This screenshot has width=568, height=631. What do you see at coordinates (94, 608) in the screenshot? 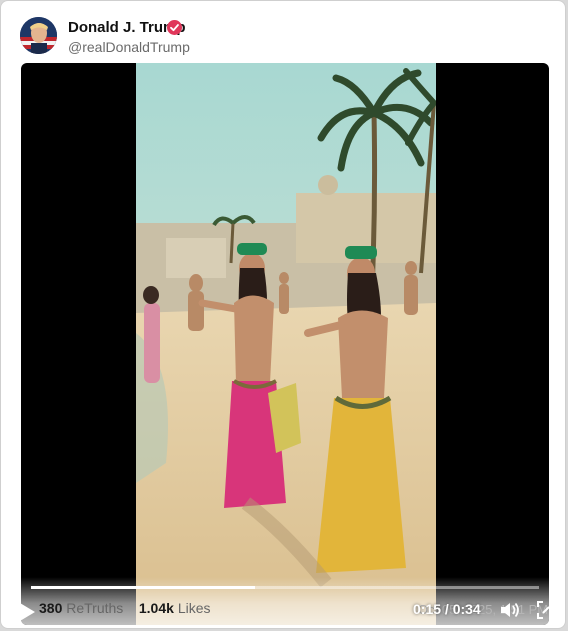
I see `retruths-label: ReTruths` at bounding box center [94, 608].